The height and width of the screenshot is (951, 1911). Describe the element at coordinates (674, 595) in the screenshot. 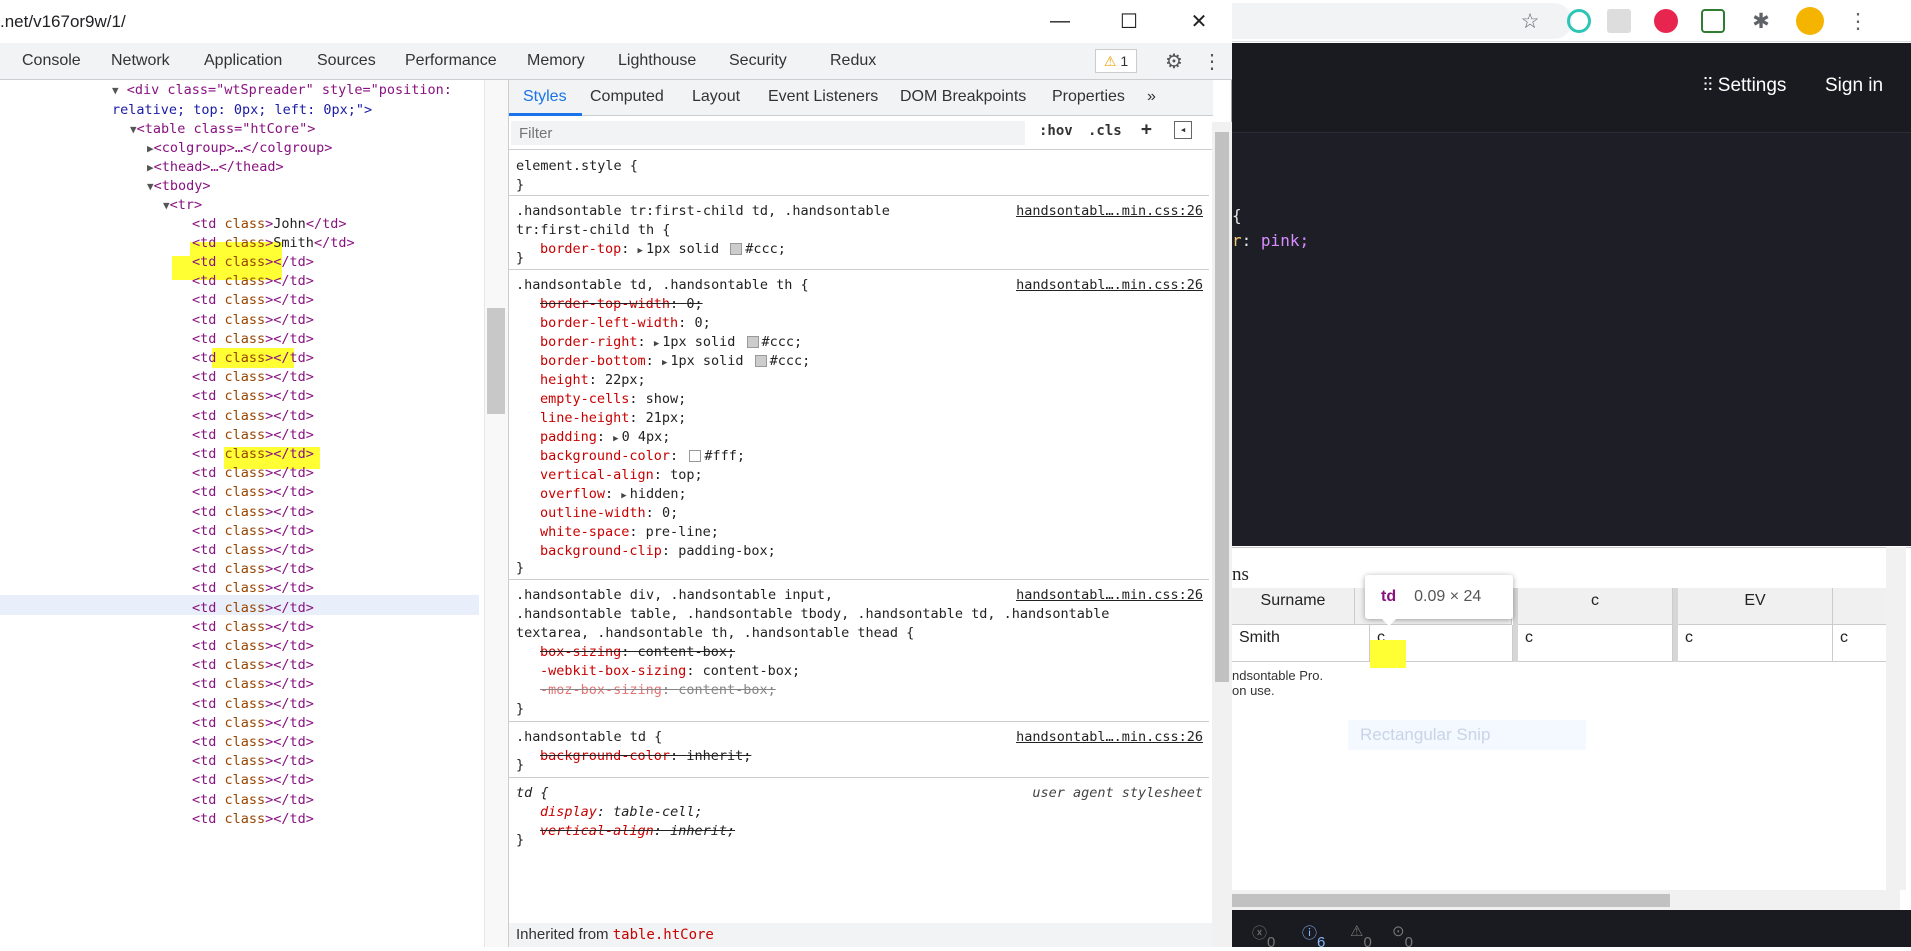

I see `rule-selector: .handsontable div, .handsontable input,` at that location.